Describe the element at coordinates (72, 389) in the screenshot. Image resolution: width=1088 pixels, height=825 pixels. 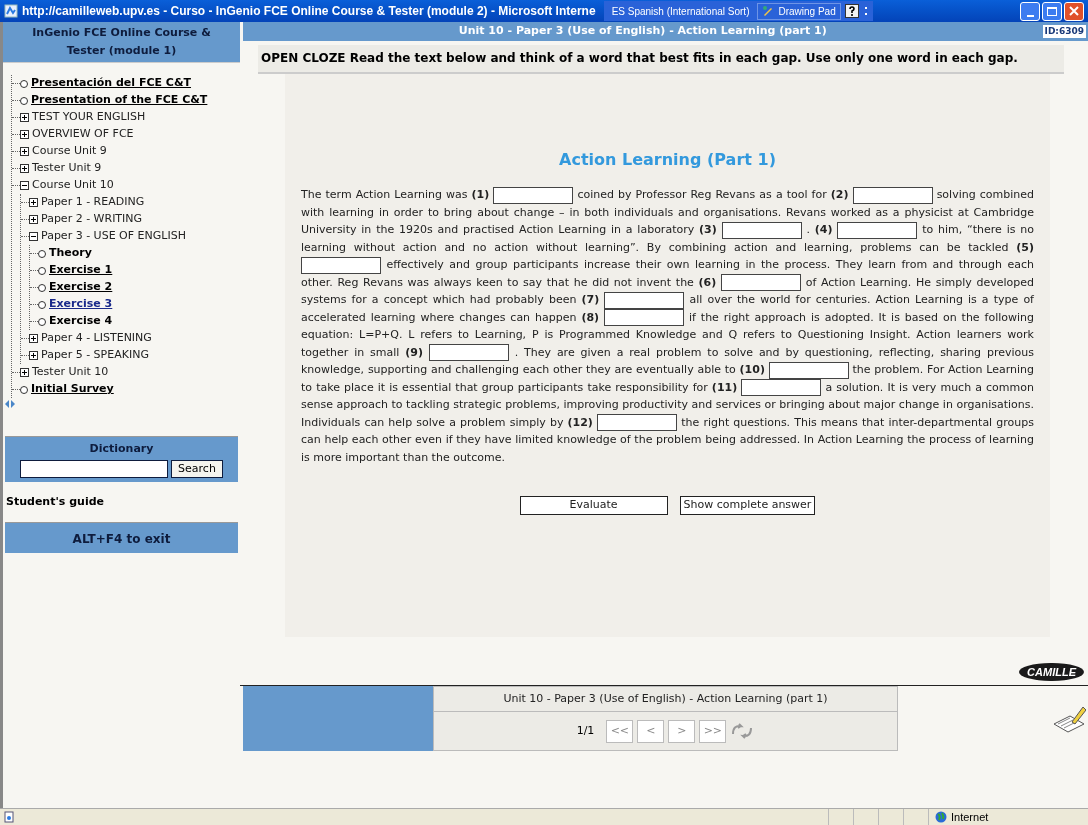
I see `tree-link: Initial Survey` at that location.